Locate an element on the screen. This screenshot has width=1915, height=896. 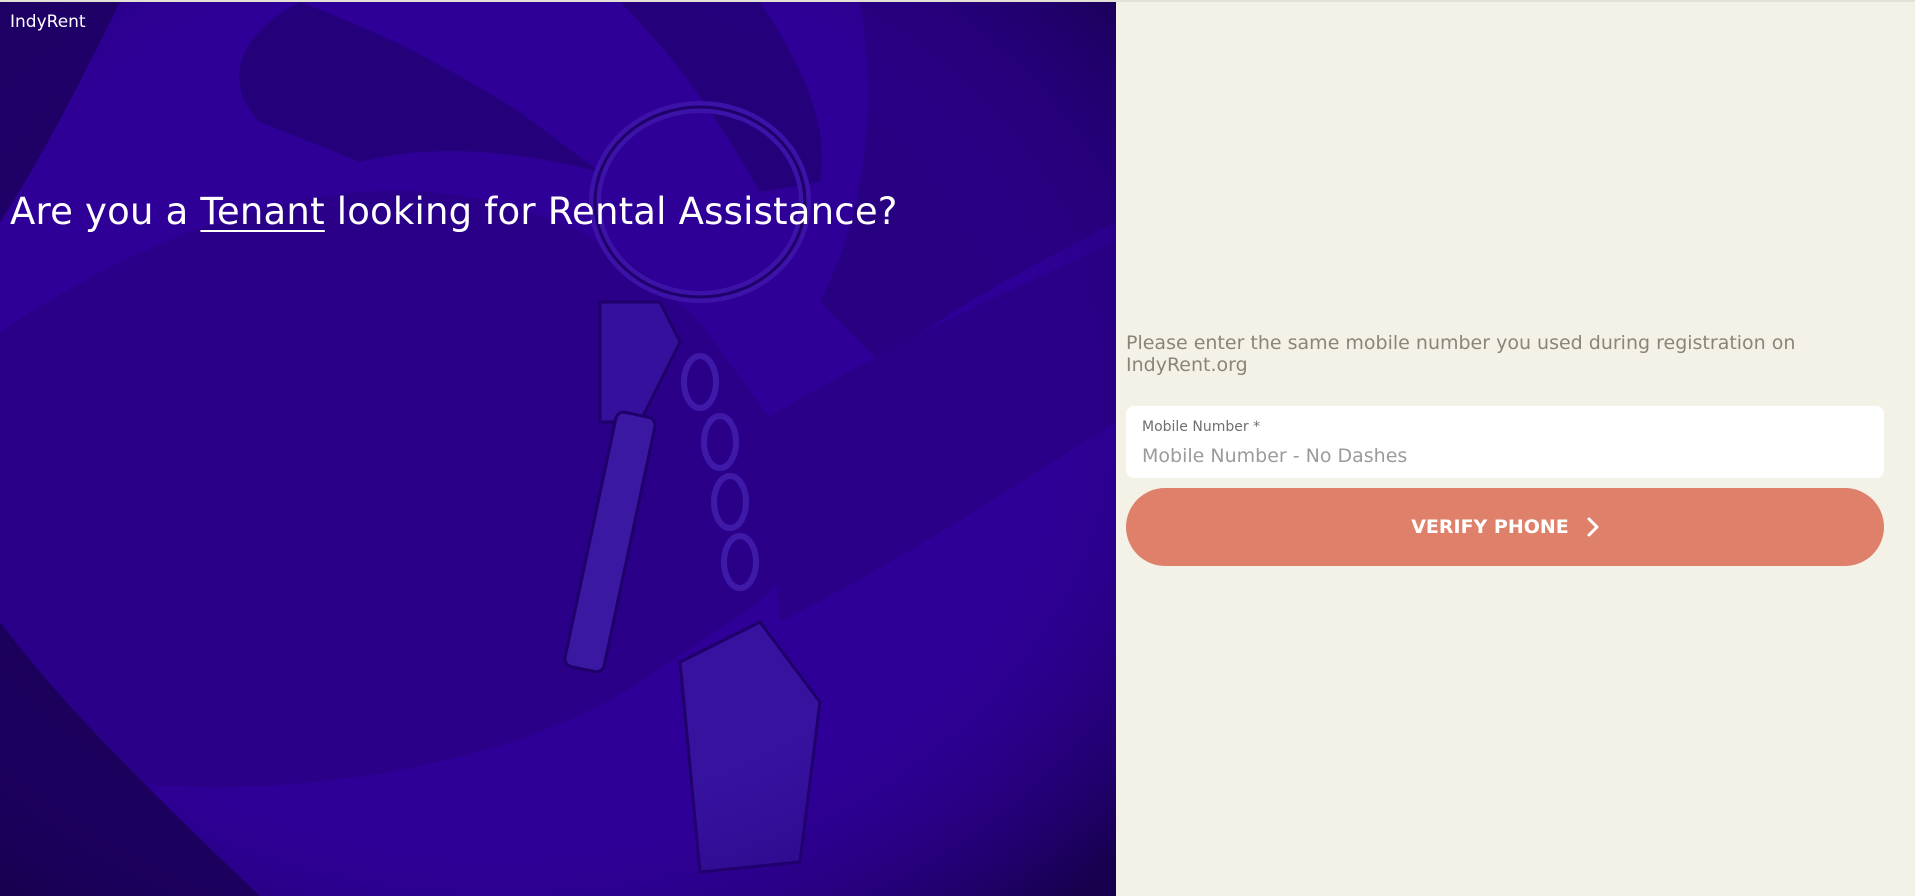
chevron-right-icon is located at coordinates (1593, 527).